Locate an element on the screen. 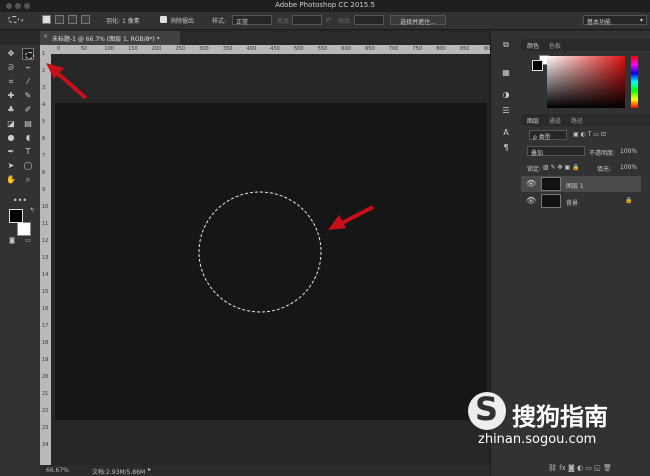 Image resolution: width=650 pixels, height=476 pixels. layer-row-layer1: 👁 图层 1 is located at coordinates (581, 184).